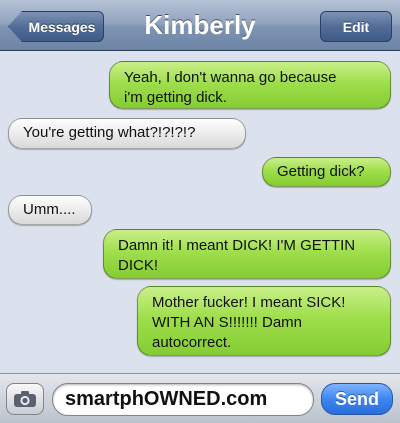 Image resolution: width=400 pixels, height=423 pixels. What do you see at coordinates (249, 302) in the screenshot?
I see `message-text: Mother fucker! I meant SICK!` at bounding box center [249, 302].